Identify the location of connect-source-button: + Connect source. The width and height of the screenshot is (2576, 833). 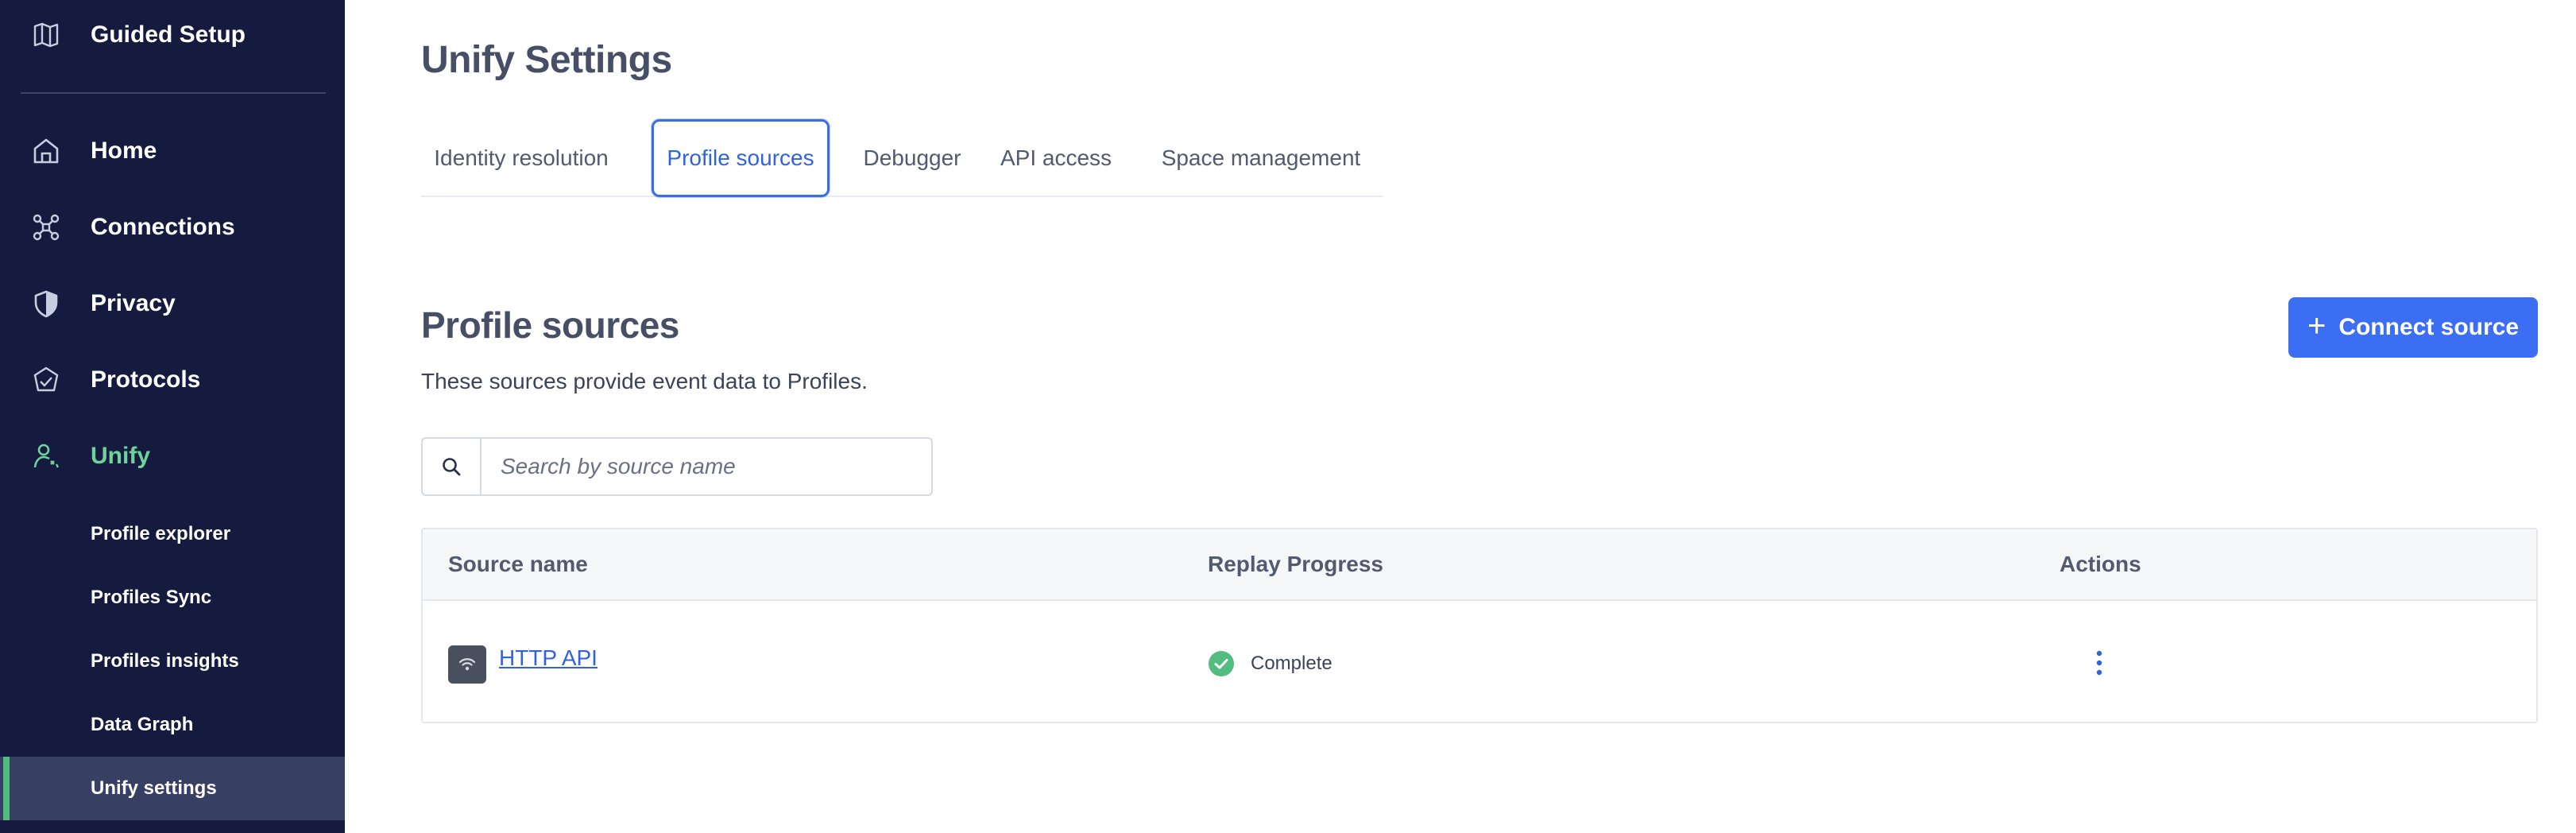
(2413, 327).